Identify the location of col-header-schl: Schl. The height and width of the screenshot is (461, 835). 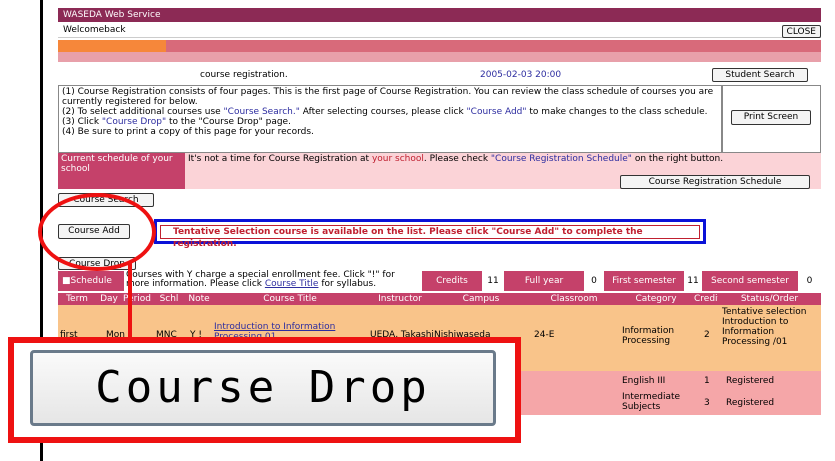
(169, 299).